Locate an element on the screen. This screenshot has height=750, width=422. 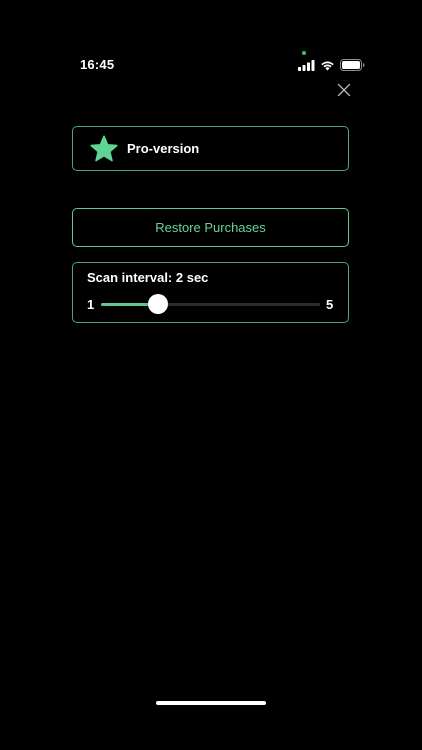
close-button is located at coordinates (344, 90).